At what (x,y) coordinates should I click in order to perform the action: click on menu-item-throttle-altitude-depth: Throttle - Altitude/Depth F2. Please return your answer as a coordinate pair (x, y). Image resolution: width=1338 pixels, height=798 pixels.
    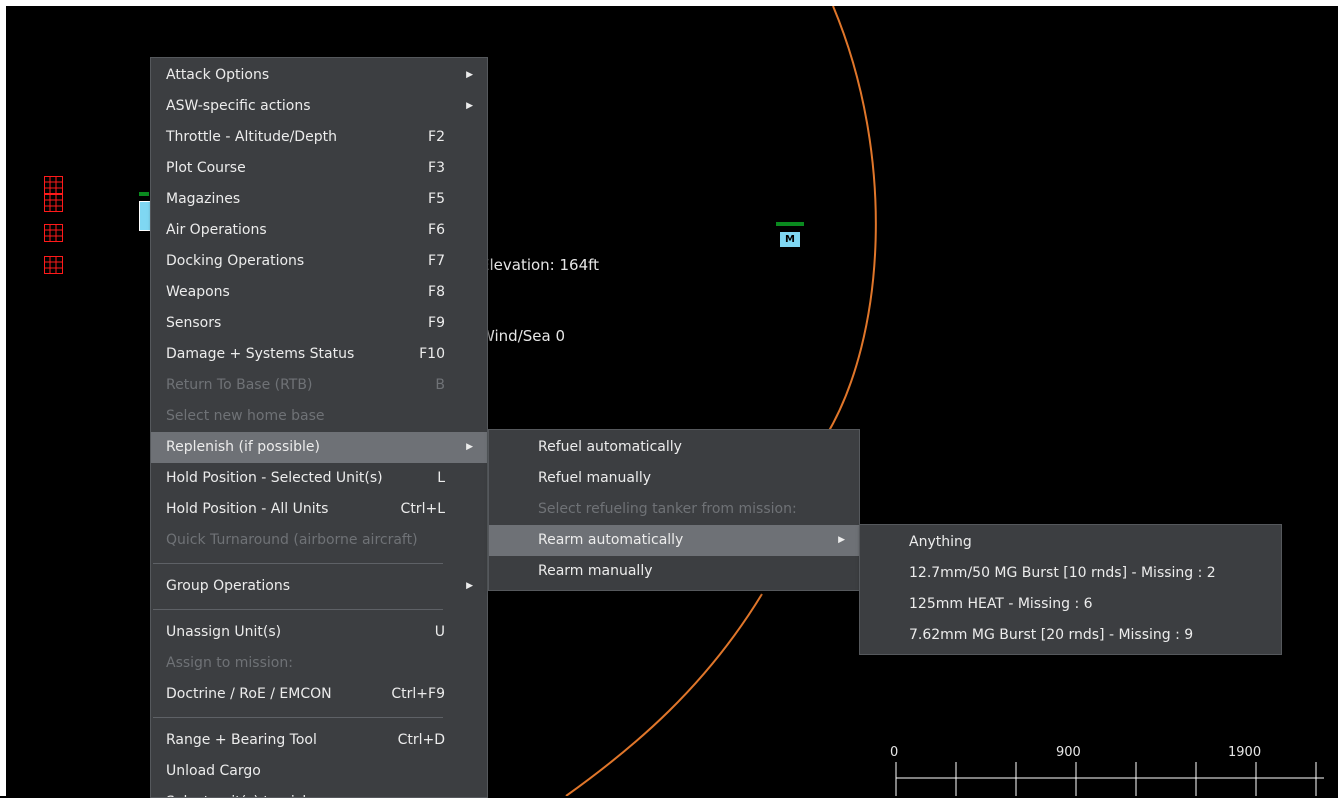
    Looking at the image, I should click on (319, 137).